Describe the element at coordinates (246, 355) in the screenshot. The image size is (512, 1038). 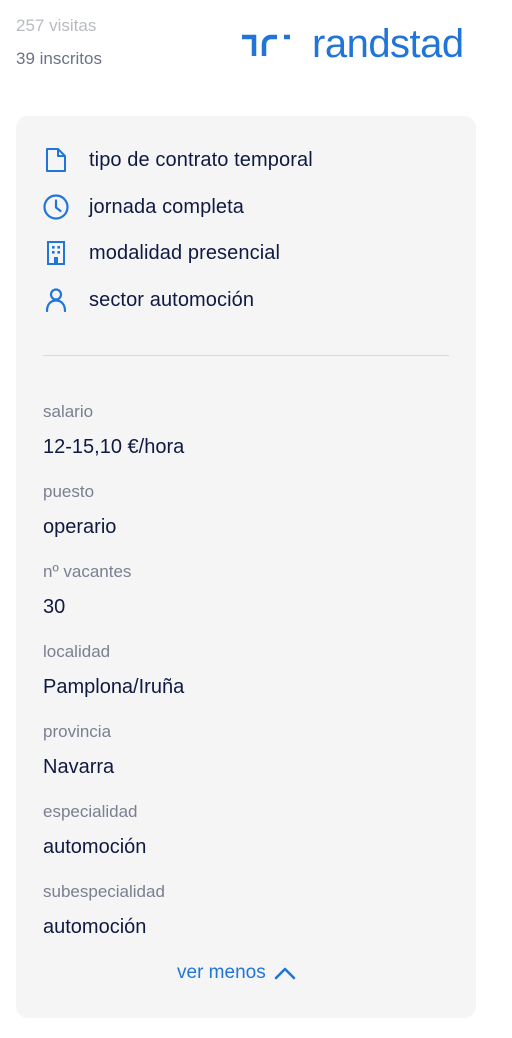
I see `divider` at that location.